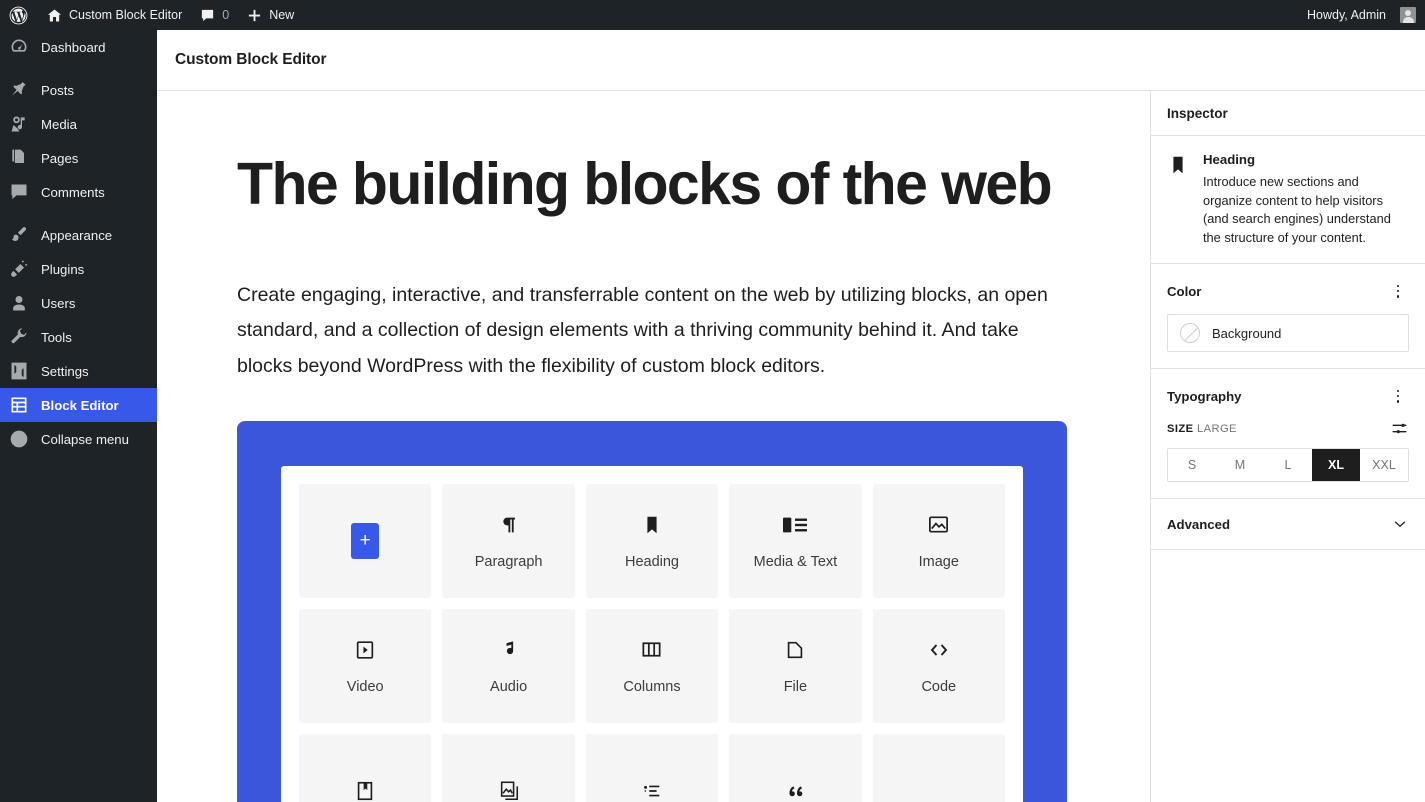 The image size is (1425, 802). What do you see at coordinates (653, 184) in the screenshot?
I see `heading-block: The building blocks of the web` at bounding box center [653, 184].